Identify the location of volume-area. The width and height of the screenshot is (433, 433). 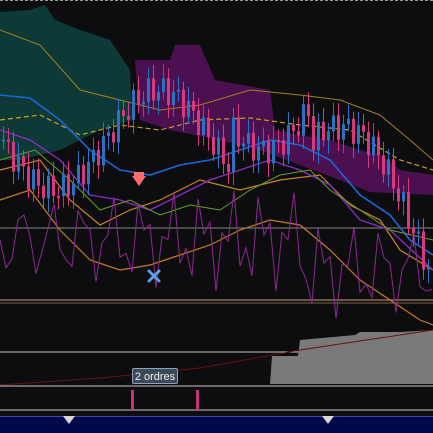
(351, 357).